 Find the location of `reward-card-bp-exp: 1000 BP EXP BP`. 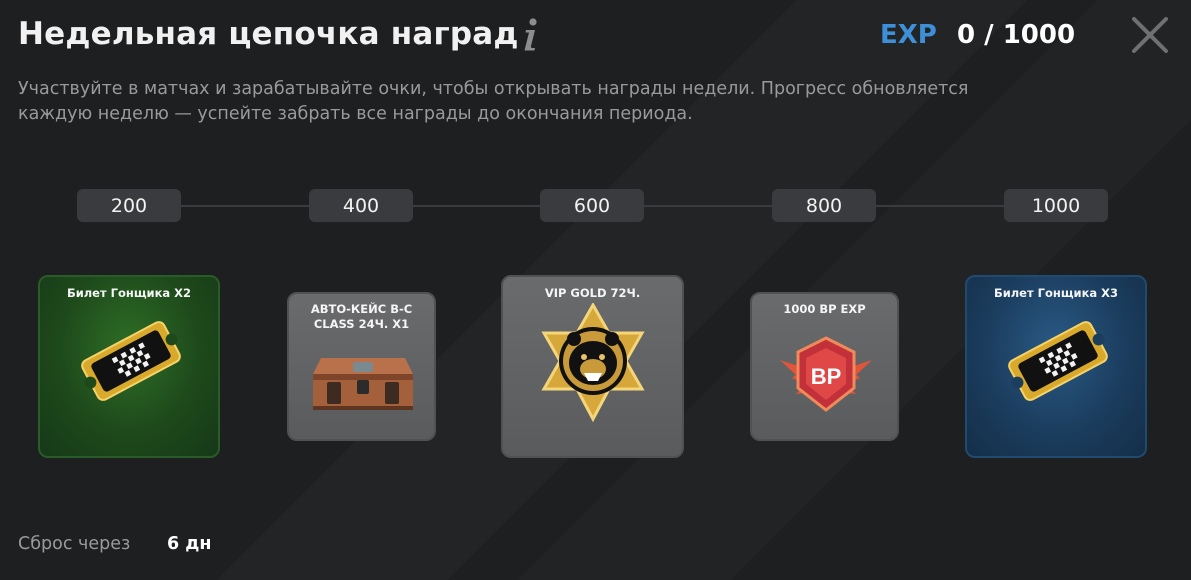

reward-card-bp-exp: 1000 BP EXP BP is located at coordinates (824, 366).